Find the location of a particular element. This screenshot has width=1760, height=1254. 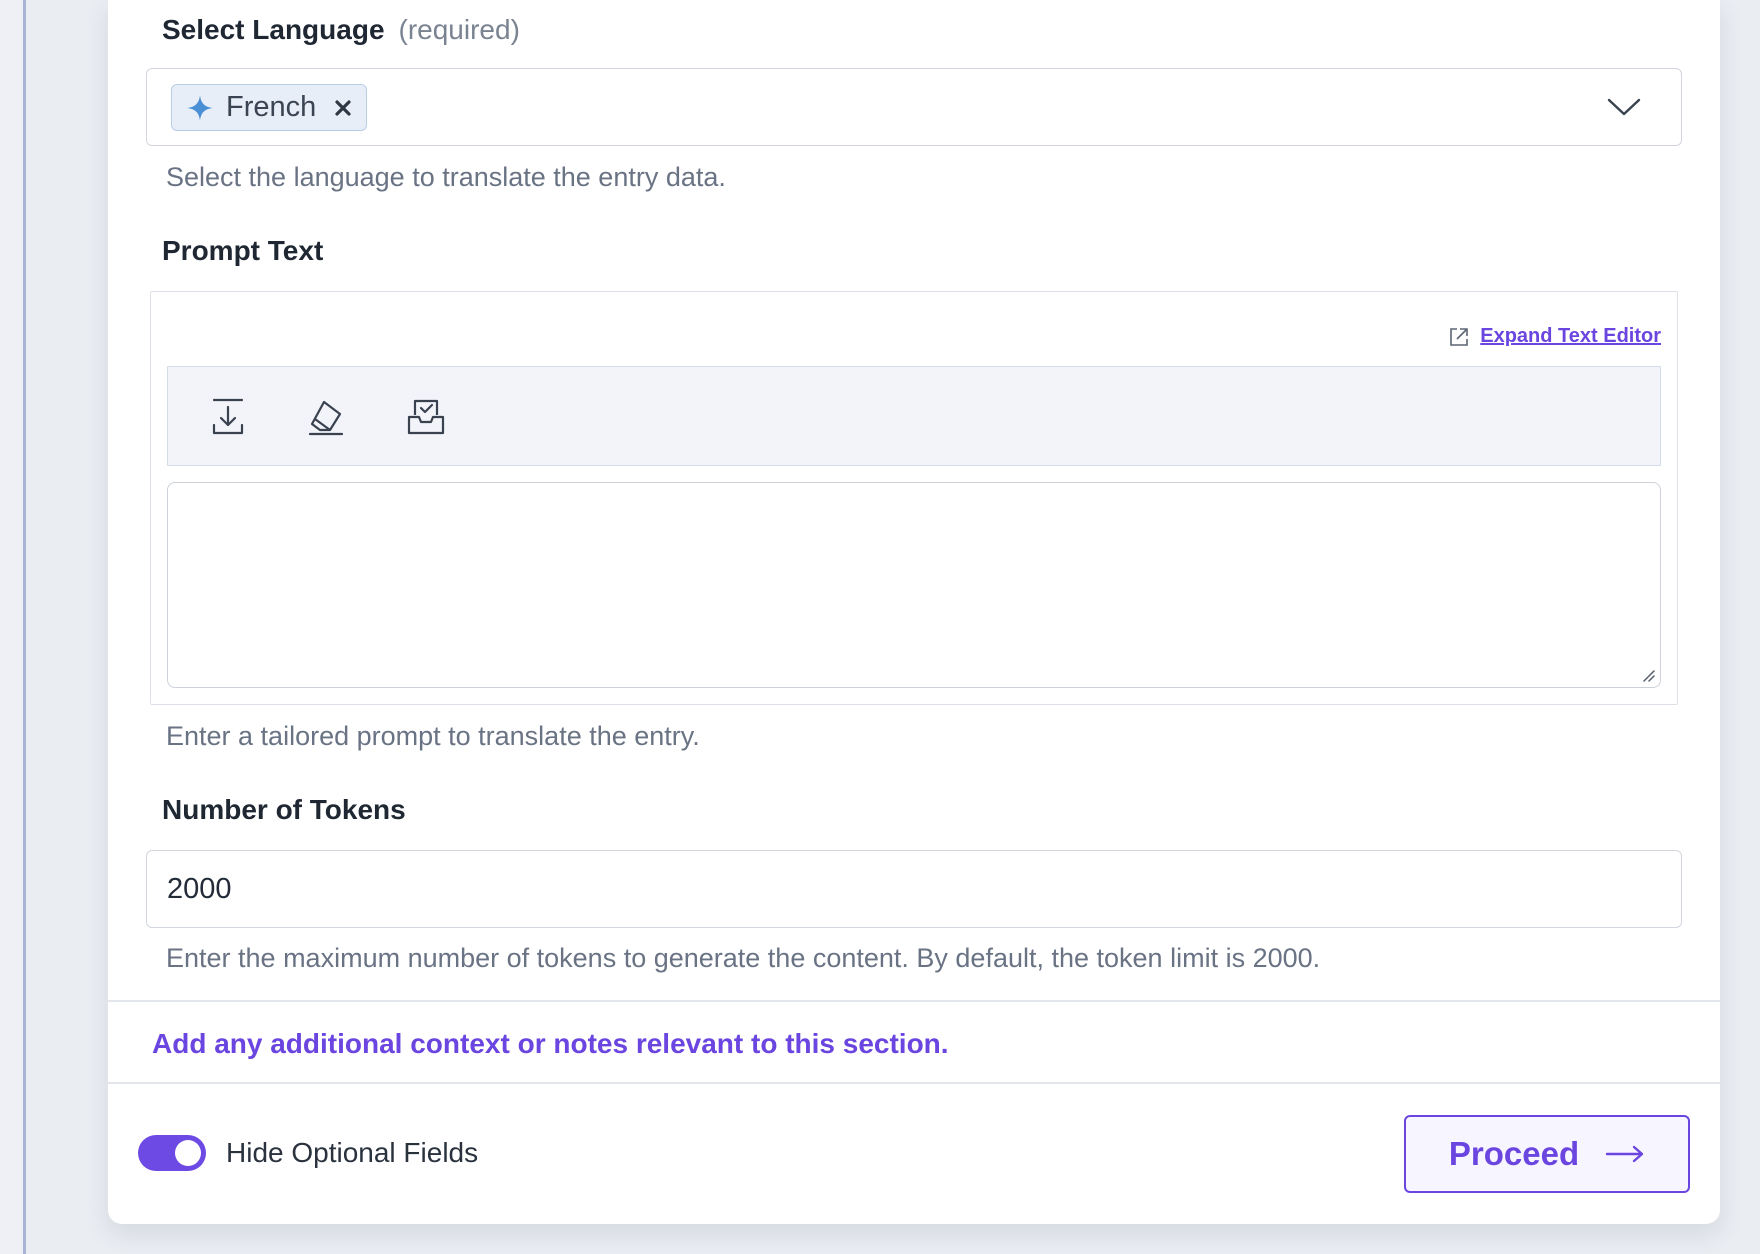

tokens-input: 2000 is located at coordinates (914, 889).